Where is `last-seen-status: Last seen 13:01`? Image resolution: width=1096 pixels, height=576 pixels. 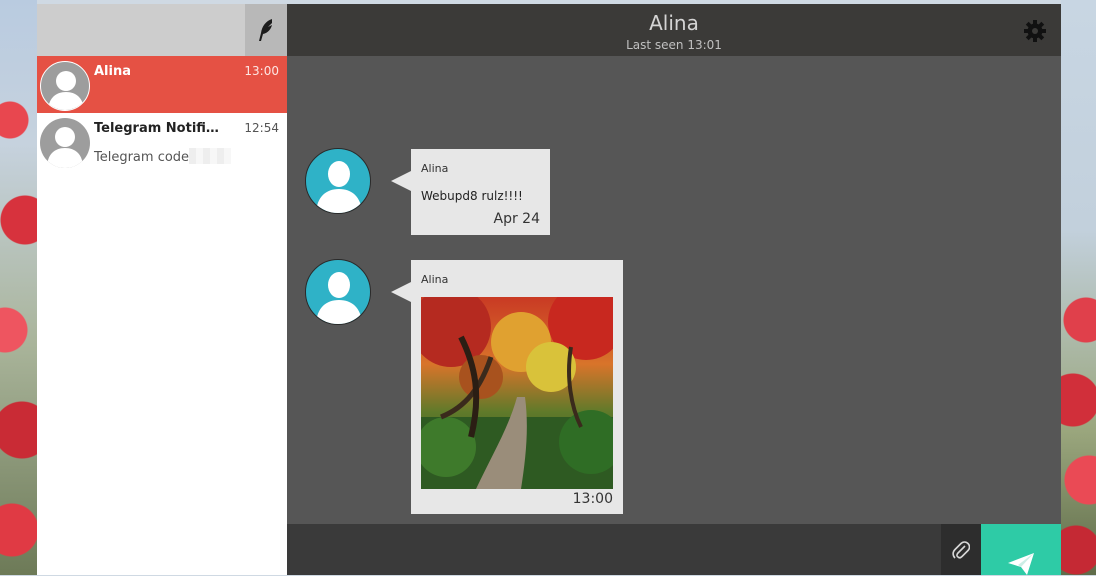
last-seen-status: Last seen 13:01 is located at coordinates (674, 45).